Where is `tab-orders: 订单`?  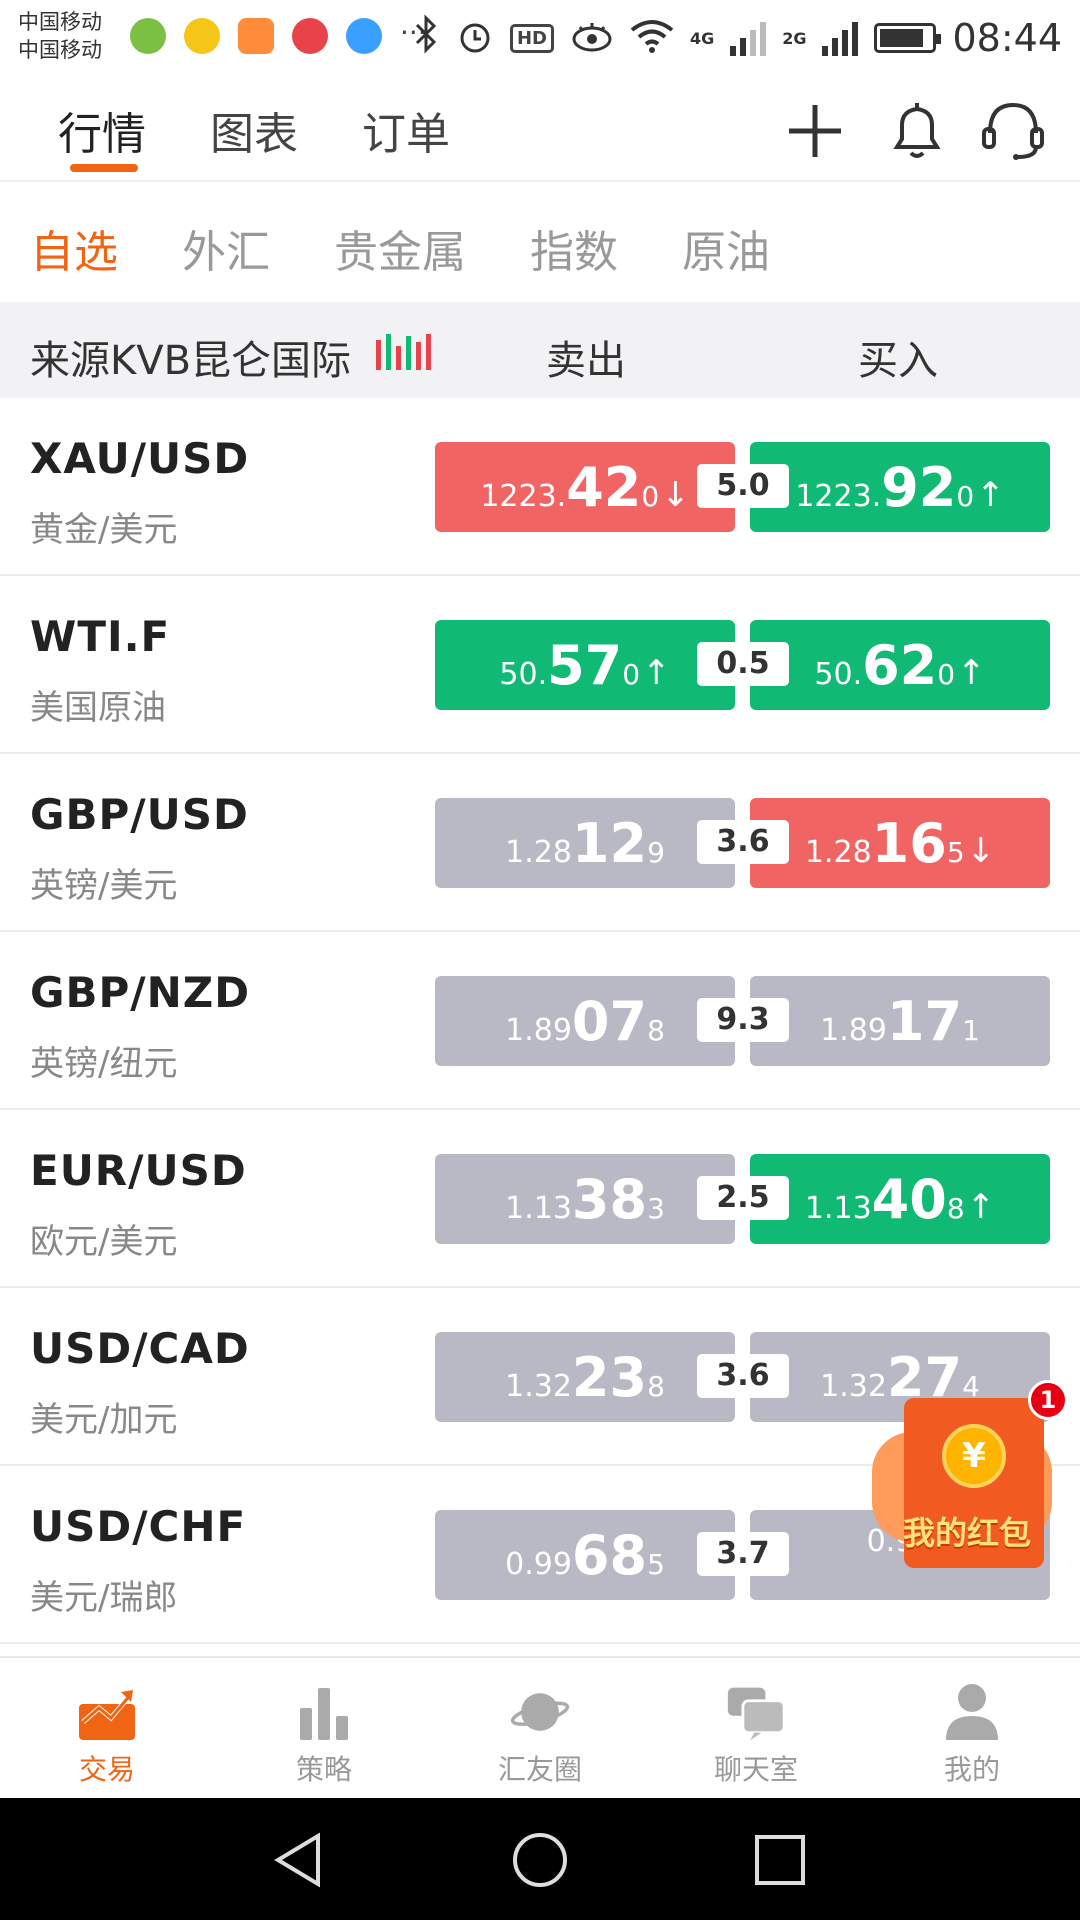 tab-orders: 订单 is located at coordinates (406, 130).